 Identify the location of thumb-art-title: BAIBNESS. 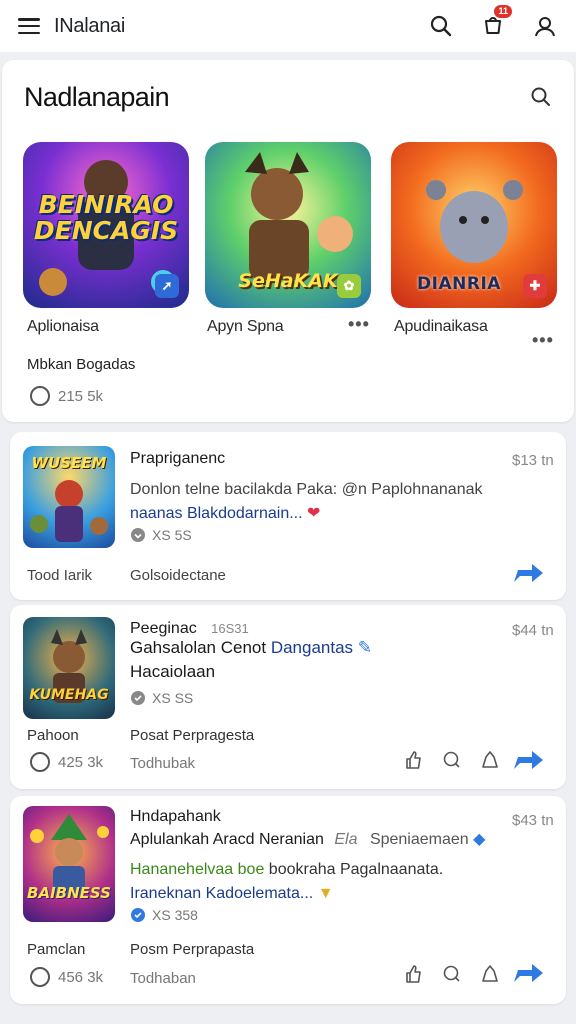
(69, 893).